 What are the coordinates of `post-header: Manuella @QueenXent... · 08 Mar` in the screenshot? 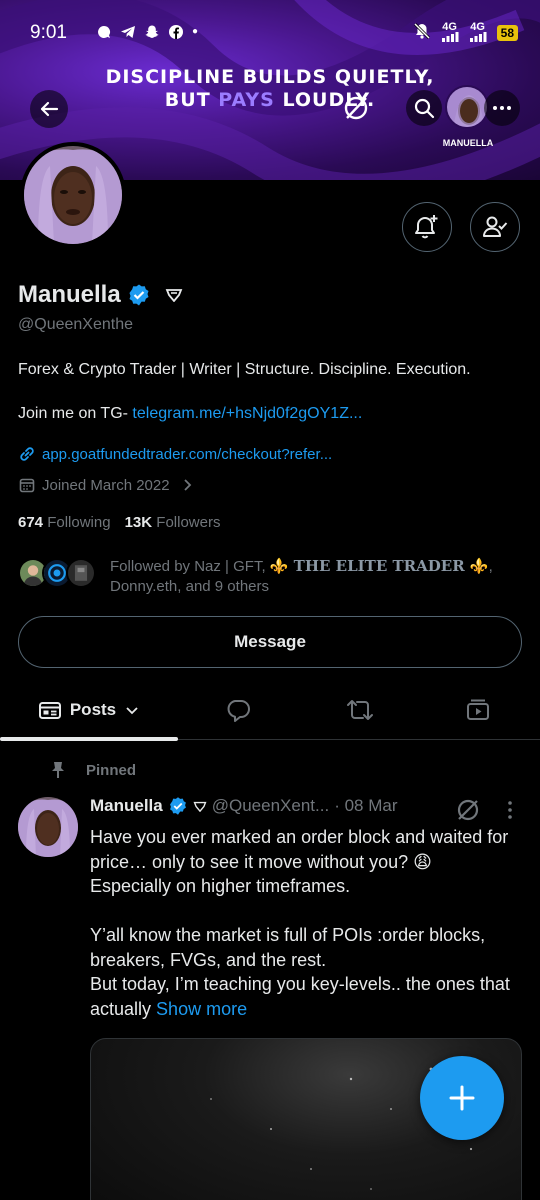 It's located at (244, 806).